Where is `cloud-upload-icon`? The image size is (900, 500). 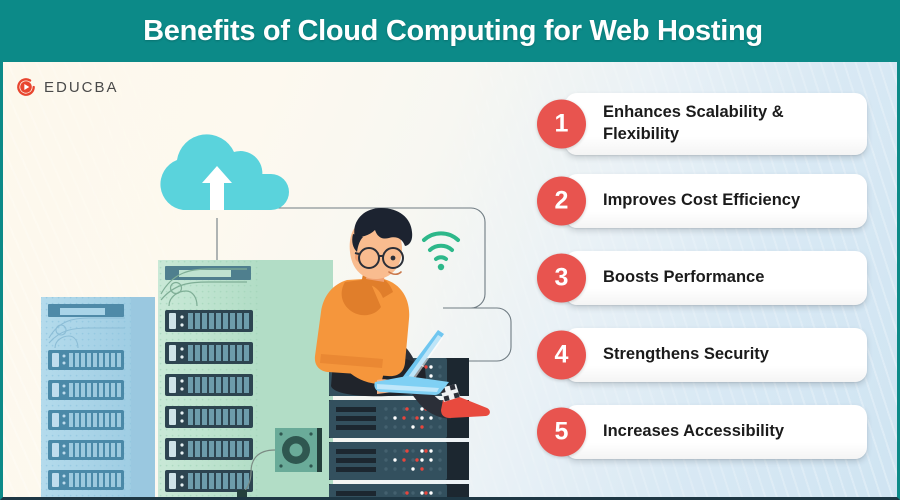
cloud-upload-icon is located at coordinates (224, 172).